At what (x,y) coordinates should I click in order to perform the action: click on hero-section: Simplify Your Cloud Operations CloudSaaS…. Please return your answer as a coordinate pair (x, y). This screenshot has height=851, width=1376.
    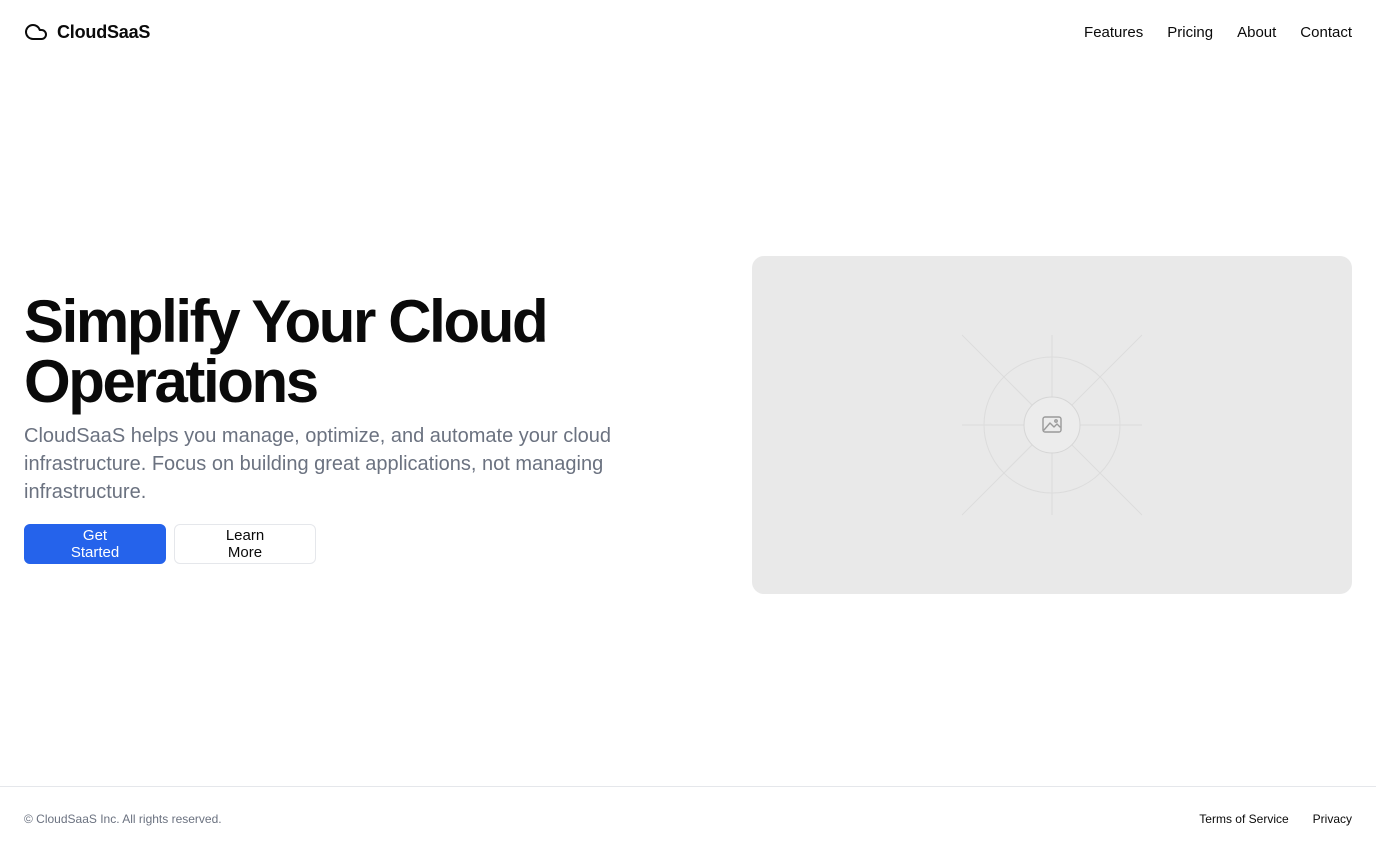
    Looking at the image, I should click on (344, 428).